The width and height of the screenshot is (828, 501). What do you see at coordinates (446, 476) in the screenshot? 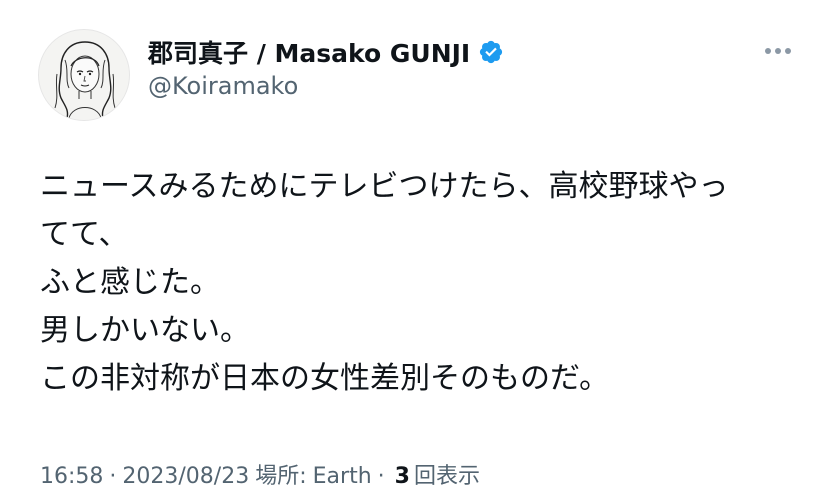
I see `view-count-label: 回表示` at bounding box center [446, 476].